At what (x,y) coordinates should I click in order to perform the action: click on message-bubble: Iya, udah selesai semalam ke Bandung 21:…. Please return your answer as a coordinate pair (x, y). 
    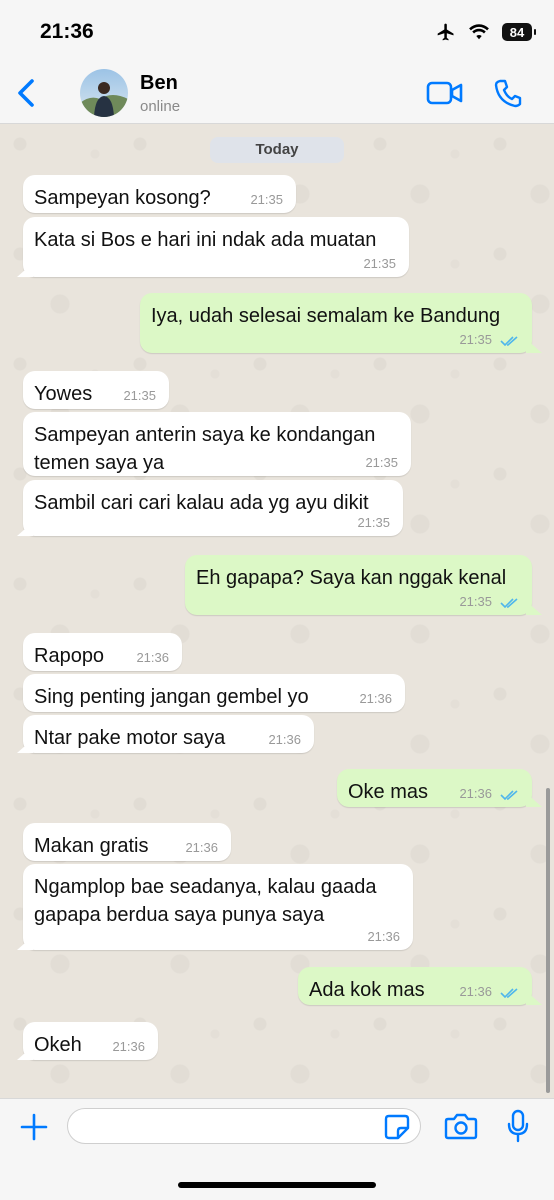
    Looking at the image, I should click on (341, 323).